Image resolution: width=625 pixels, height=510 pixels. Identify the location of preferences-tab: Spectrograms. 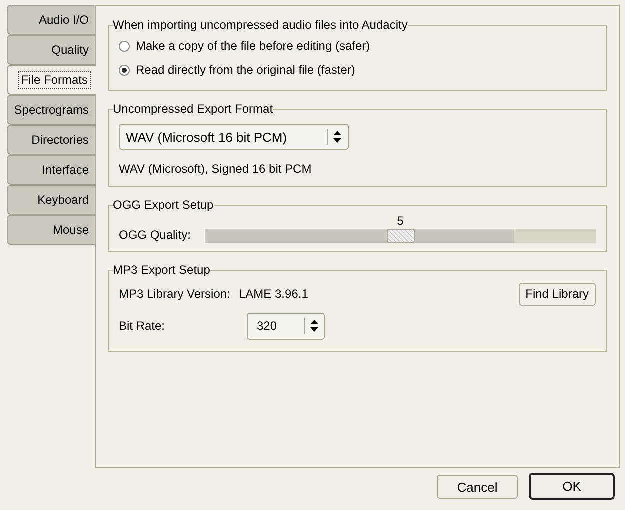
(51, 110).